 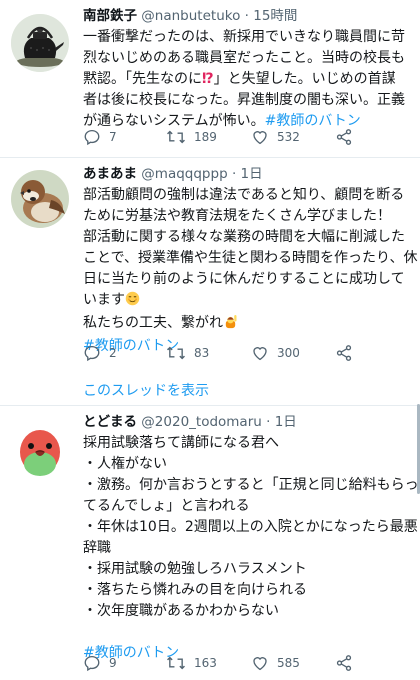 What do you see at coordinates (187, 353) in the screenshot?
I see `retweet-button: 83` at bounding box center [187, 353].